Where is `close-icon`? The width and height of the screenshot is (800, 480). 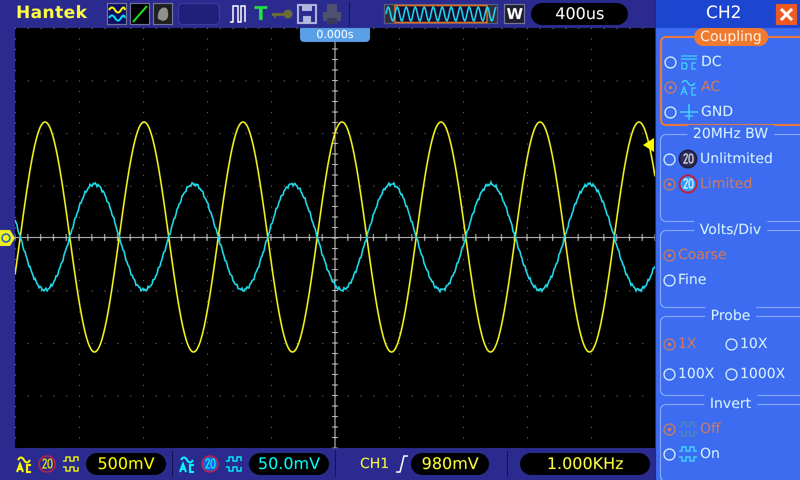 close-icon is located at coordinates (786, 14).